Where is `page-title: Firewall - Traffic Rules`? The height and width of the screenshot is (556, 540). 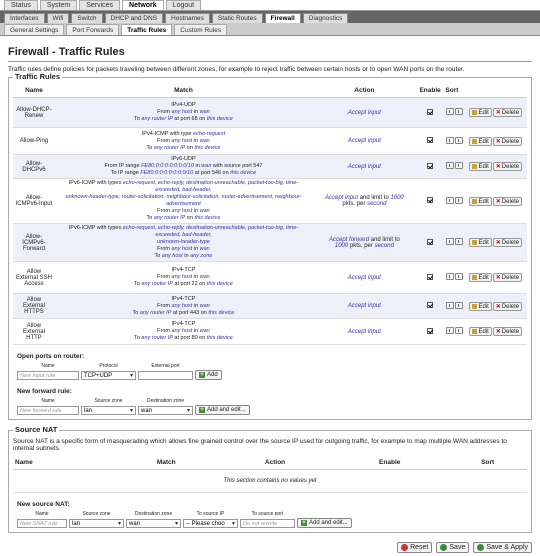 page-title: Firewall - Traffic Rules is located at coordinates (270, 54).